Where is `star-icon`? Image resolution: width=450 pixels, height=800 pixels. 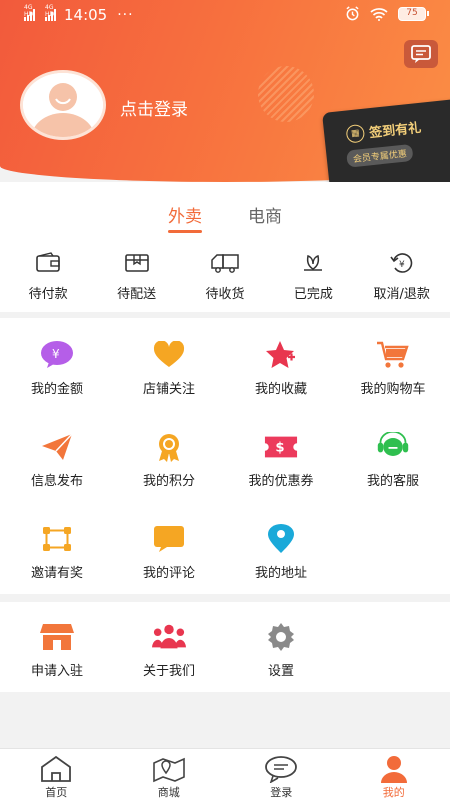
star-icon is located at coordinates (280, 354).